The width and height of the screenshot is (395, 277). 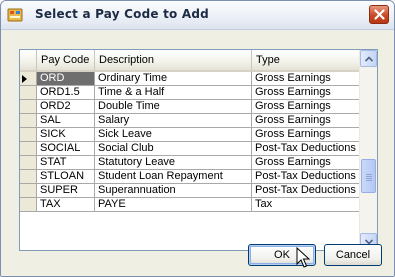 I want to click on scroll-thumb, so click(x=368, y=176).